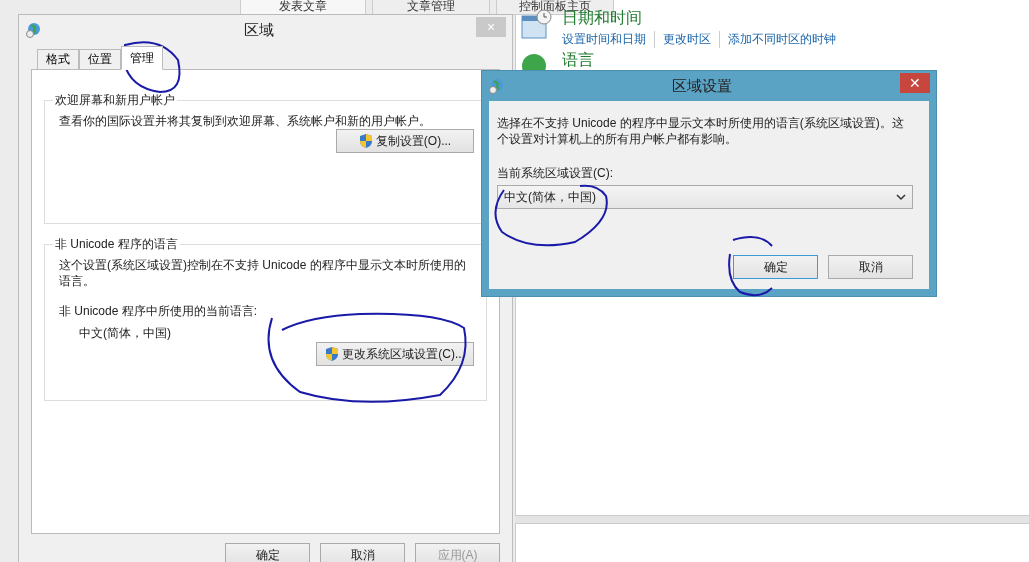 This screenshot has height=562, width=1029. Describe the element at coordinates (116, 244) in the screenshot. I see `group-title: 非 Unicode 程序的语言` at that location.